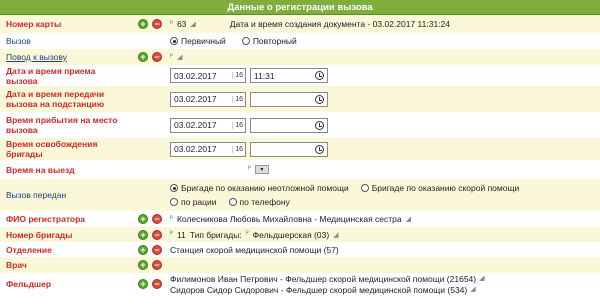  I want to click on brigade-type-label: Тип бригады:, so click(215, 234).